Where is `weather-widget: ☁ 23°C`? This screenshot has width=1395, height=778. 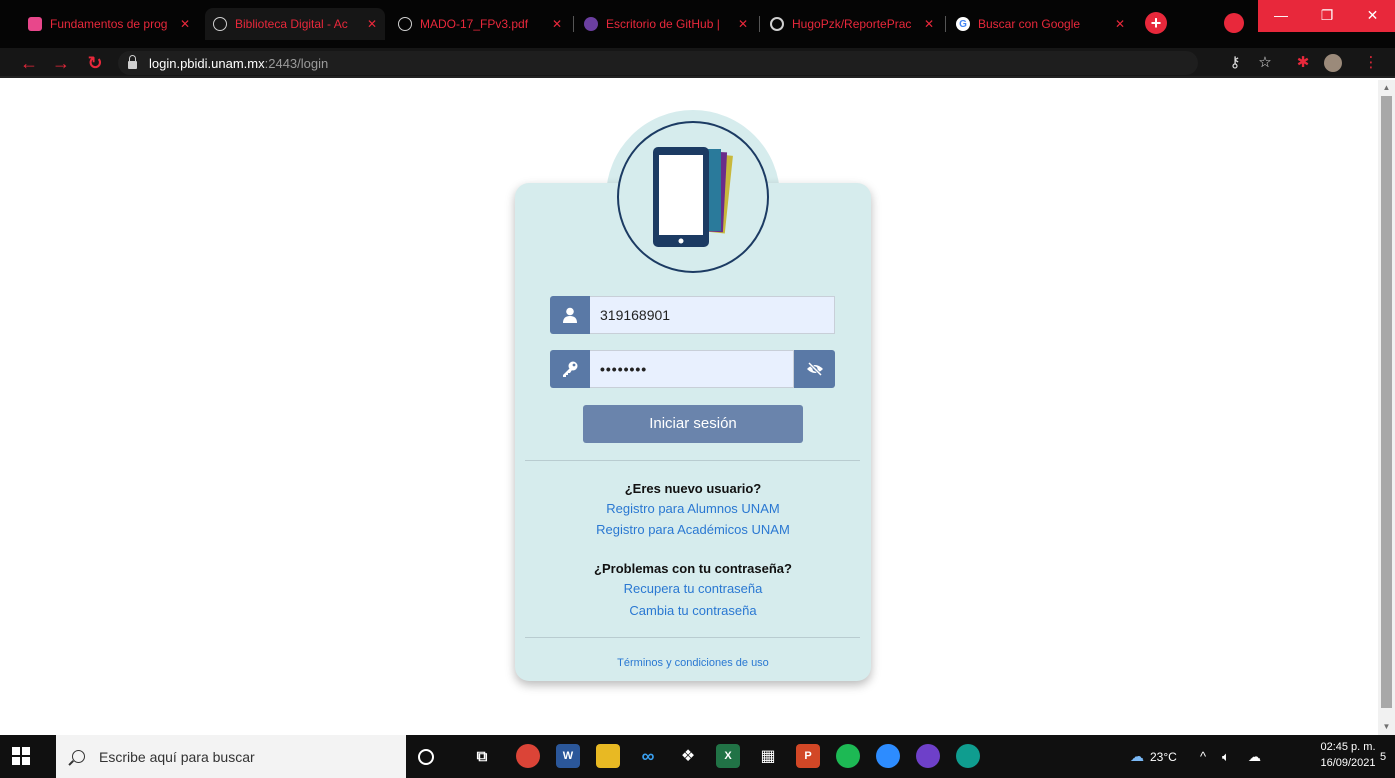
weather-widget: ☁ 23°C is located at coordinates (1153, 756).